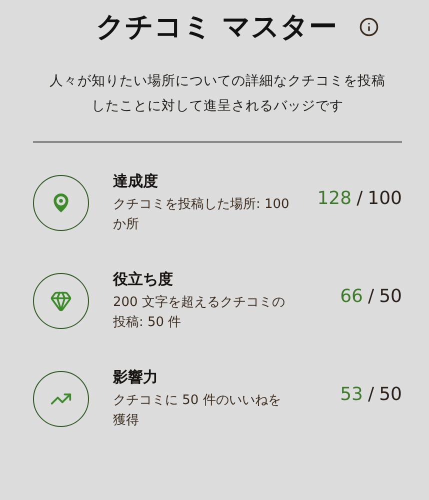 The image size is (429, 500). Describe the element at coordinates (334, 198) in the screenshot. I see `current-count: 128` at that location.